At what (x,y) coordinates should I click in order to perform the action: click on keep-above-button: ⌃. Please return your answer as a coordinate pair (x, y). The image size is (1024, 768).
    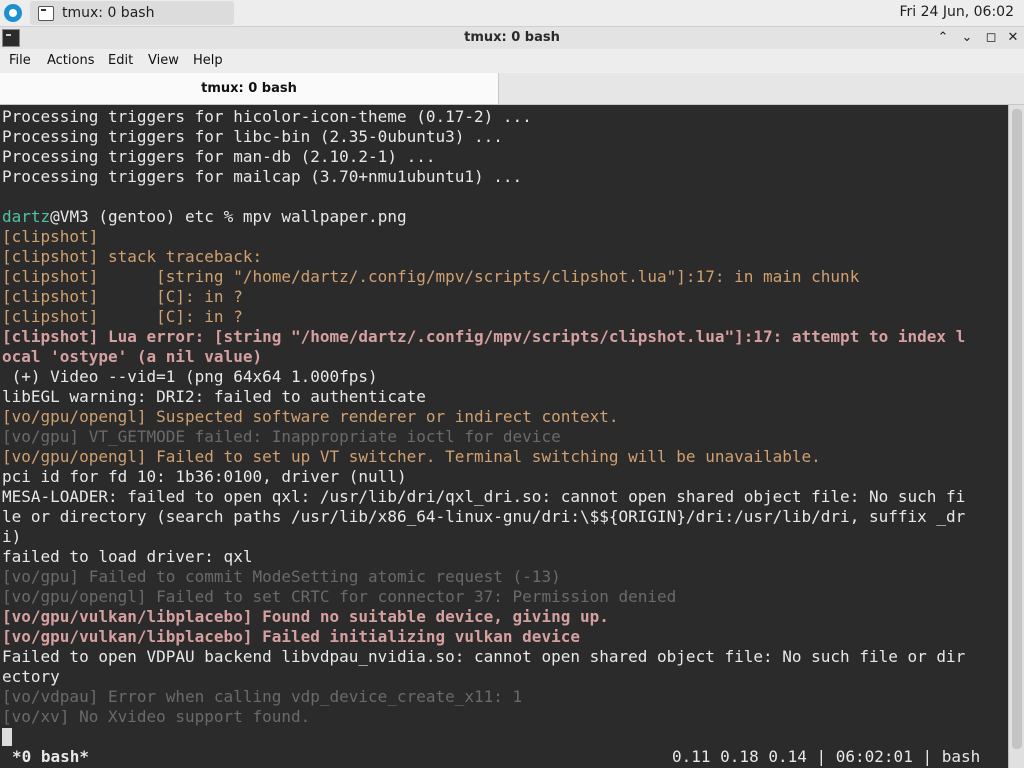
    Looking at the image, I should click on (943, 38).